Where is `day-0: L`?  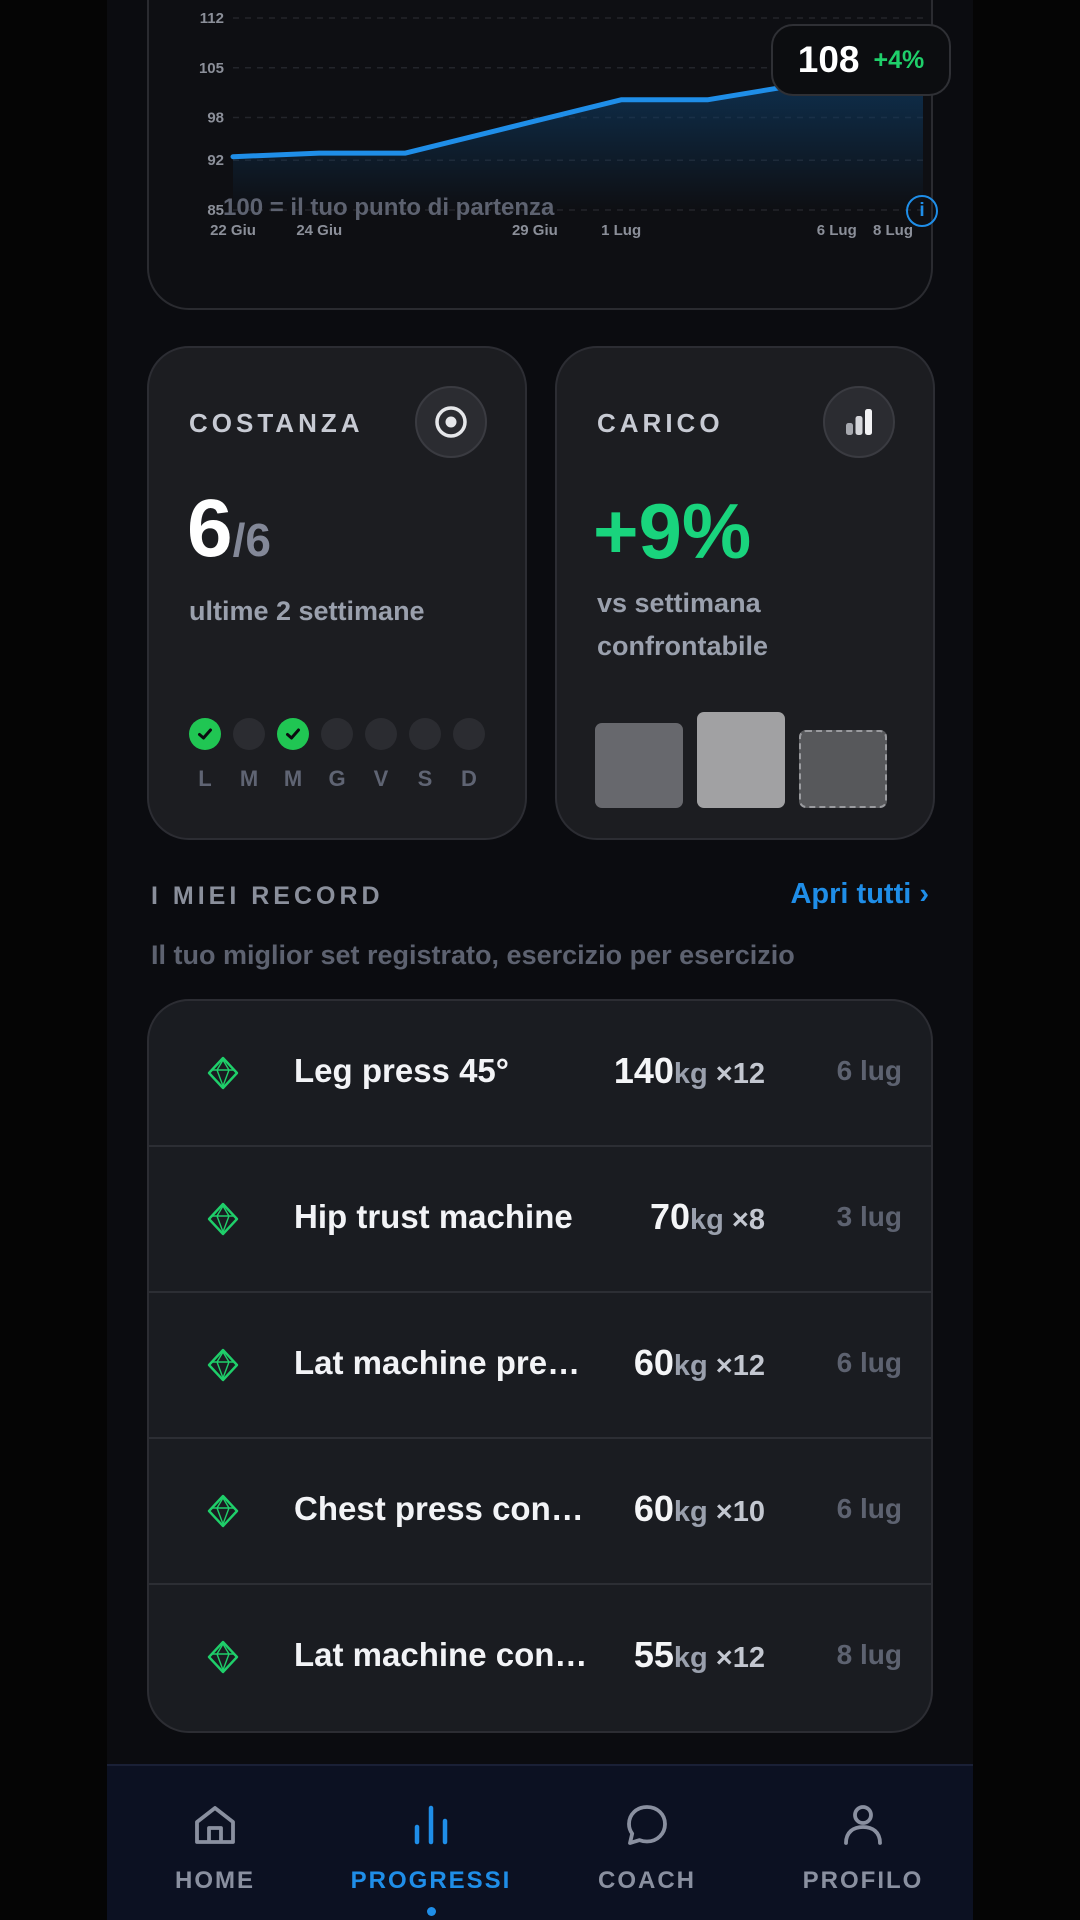
day-0: L is located at coordinates (205, 755).